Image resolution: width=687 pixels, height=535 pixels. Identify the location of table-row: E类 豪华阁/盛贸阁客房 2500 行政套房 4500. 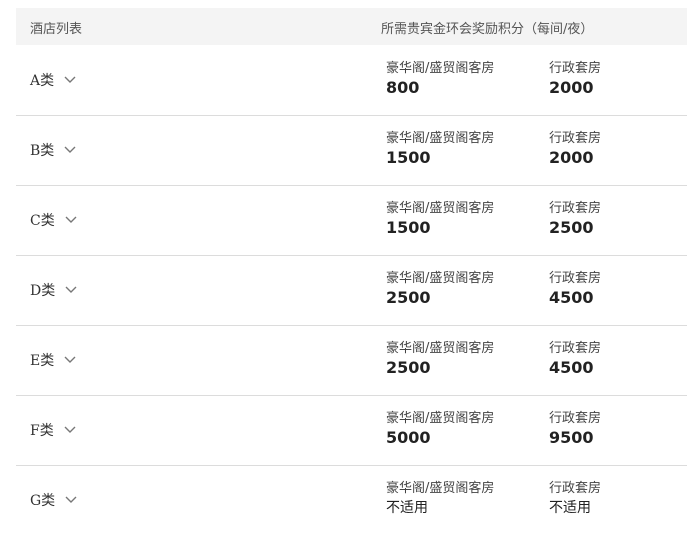
(351, 361).